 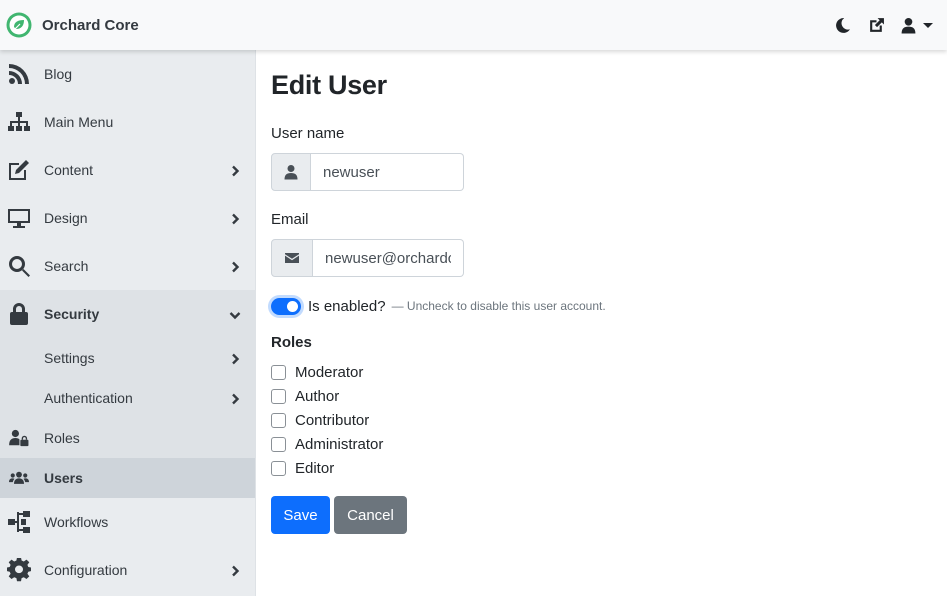 I want to click on username-label: User name, so click(x=308, y=133).